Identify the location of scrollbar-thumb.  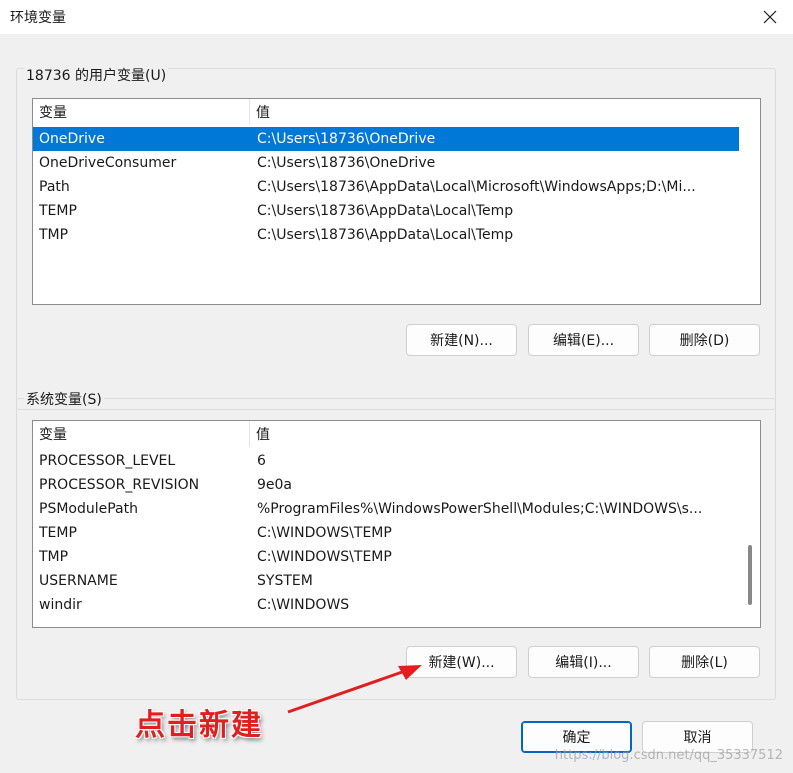
(750, 575).